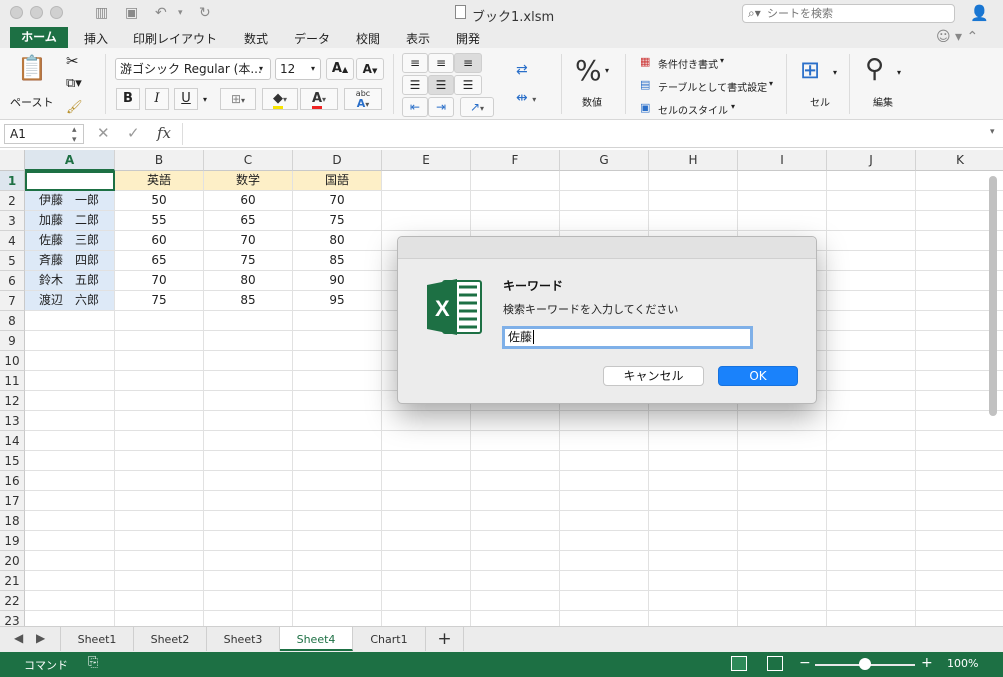  What do you see at coordinates (782, 421) in the screenshot?
I see `cell-i13` at bounding box center [782, 421].